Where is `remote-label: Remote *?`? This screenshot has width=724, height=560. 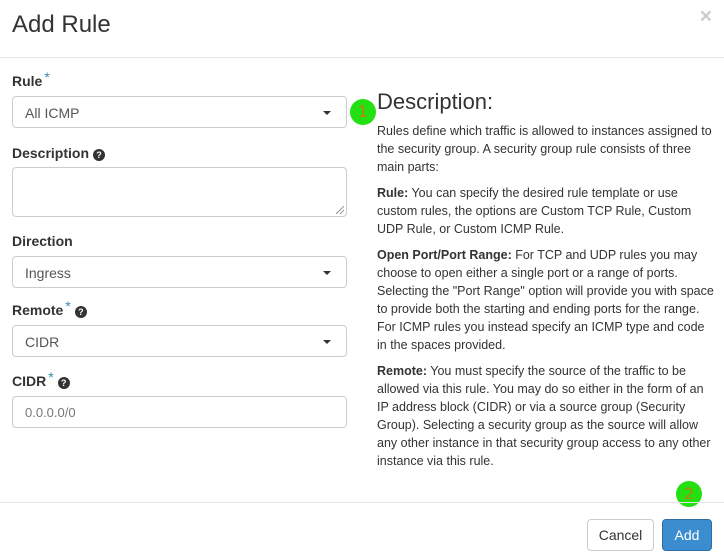 remote-label: Remote *? is located at coordinates (49, 308).